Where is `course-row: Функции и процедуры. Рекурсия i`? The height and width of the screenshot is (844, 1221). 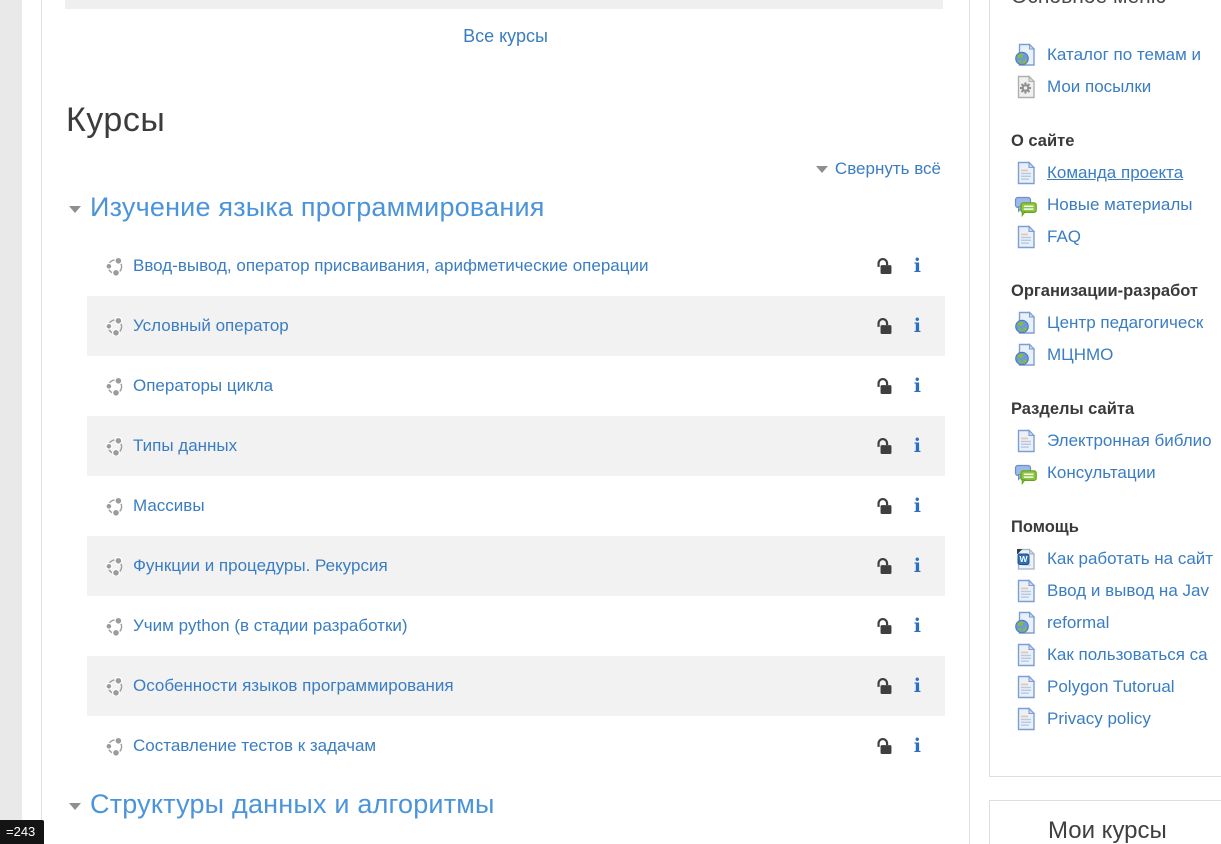
course-row: Функции и процедуры. Рекурсия i is located at coordinates (516, 566).